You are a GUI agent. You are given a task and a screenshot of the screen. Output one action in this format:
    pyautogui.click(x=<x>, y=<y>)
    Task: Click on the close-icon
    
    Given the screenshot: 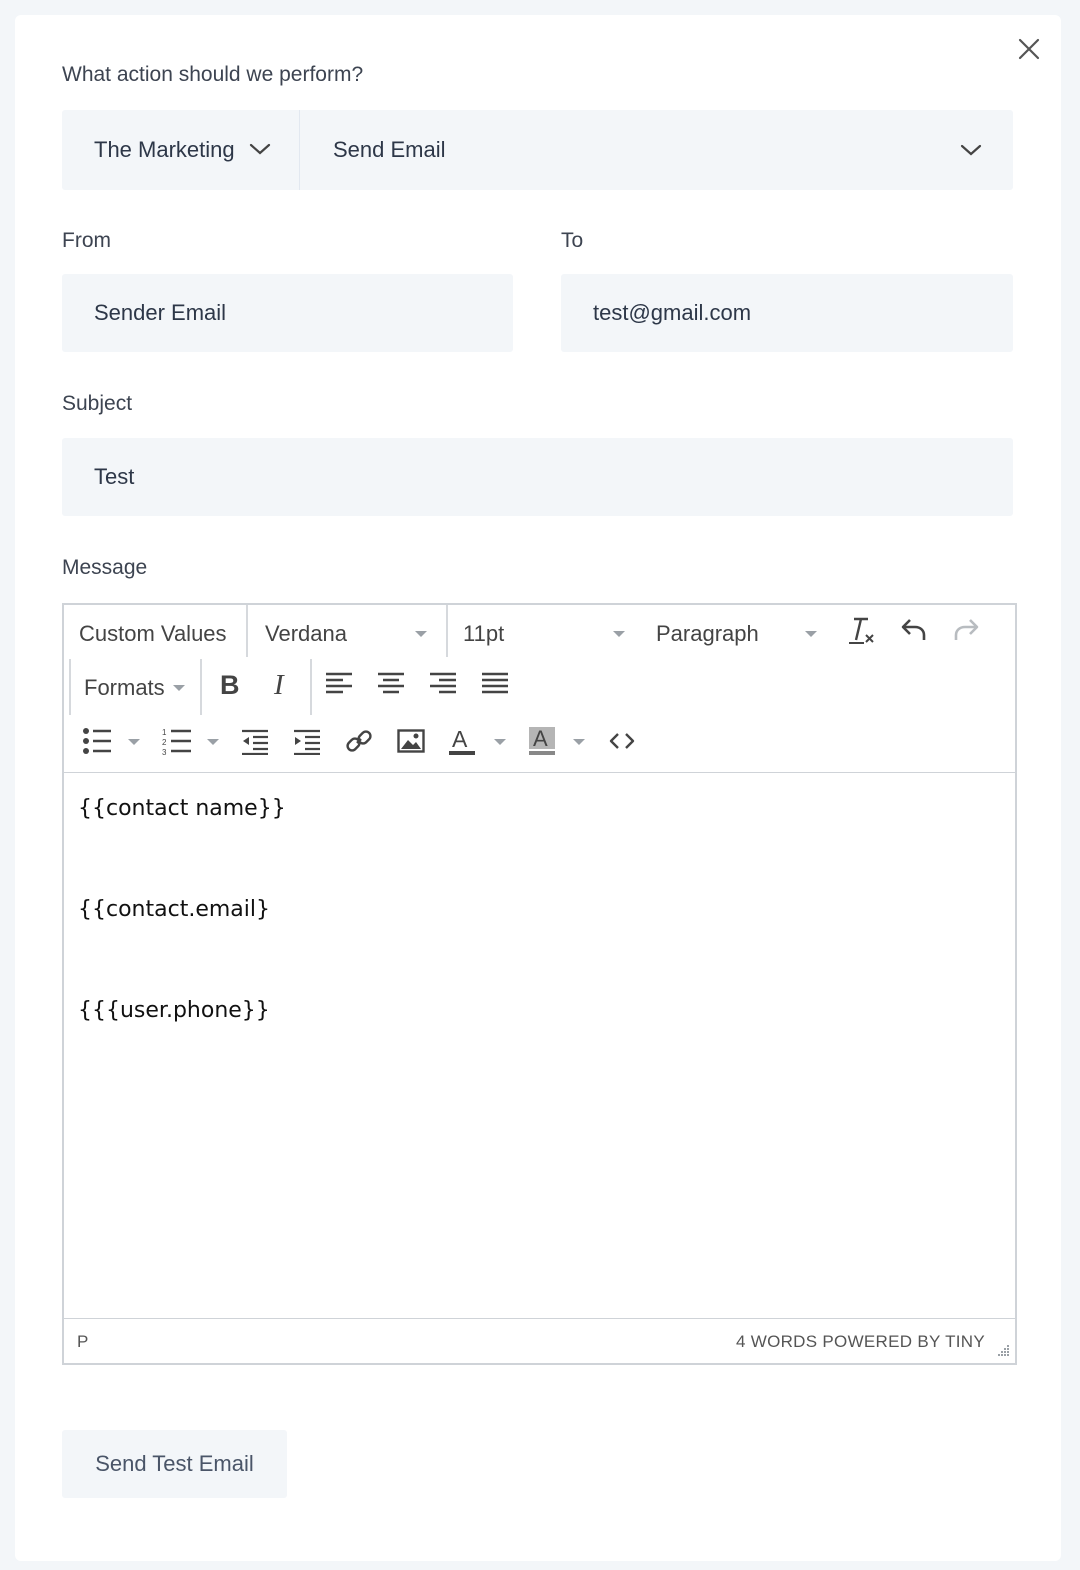 What is the action you would take?
    pyautogui.click(x=1029, y=49)
    